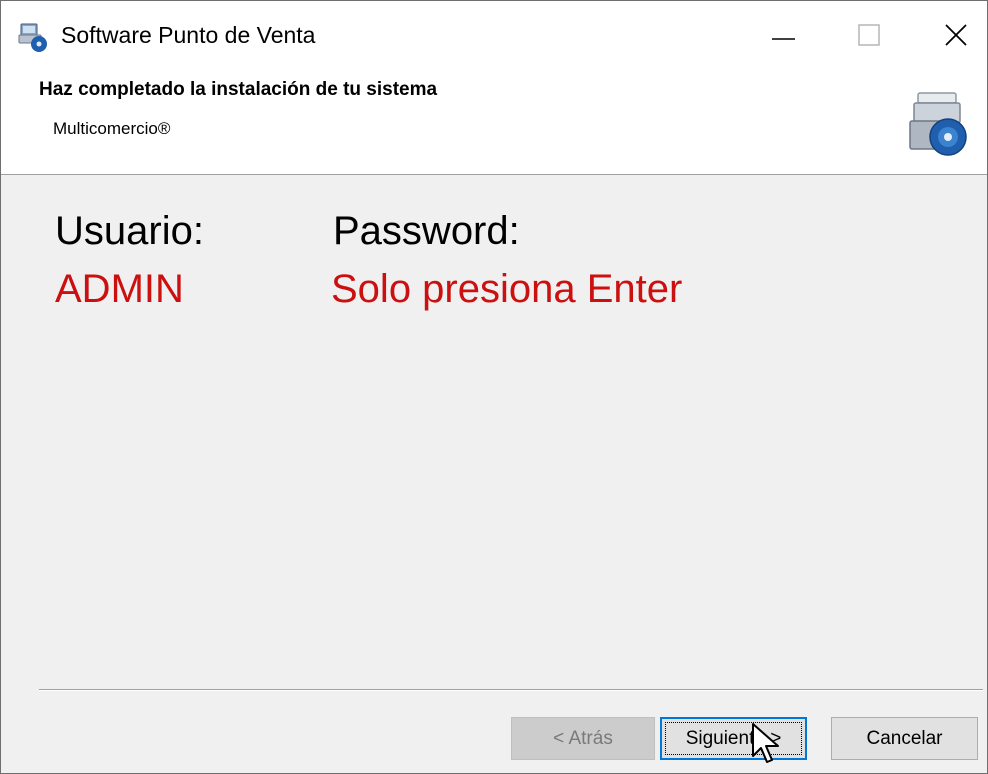  Describe the element at coordinates (583, 738) in the screenshot. I see `back-button: < Atrás` at that location.